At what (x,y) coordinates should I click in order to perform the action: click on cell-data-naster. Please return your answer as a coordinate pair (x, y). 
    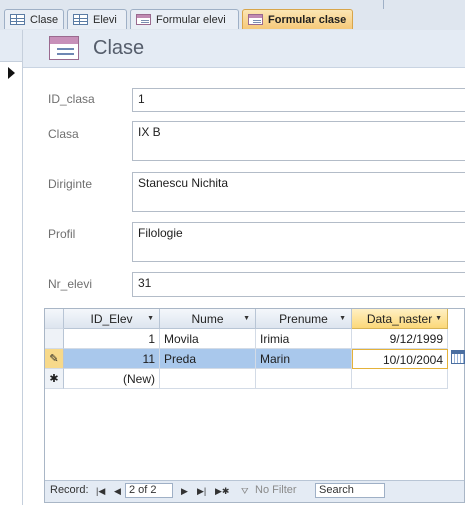
    Looking at the image, I should click on (400, 379).